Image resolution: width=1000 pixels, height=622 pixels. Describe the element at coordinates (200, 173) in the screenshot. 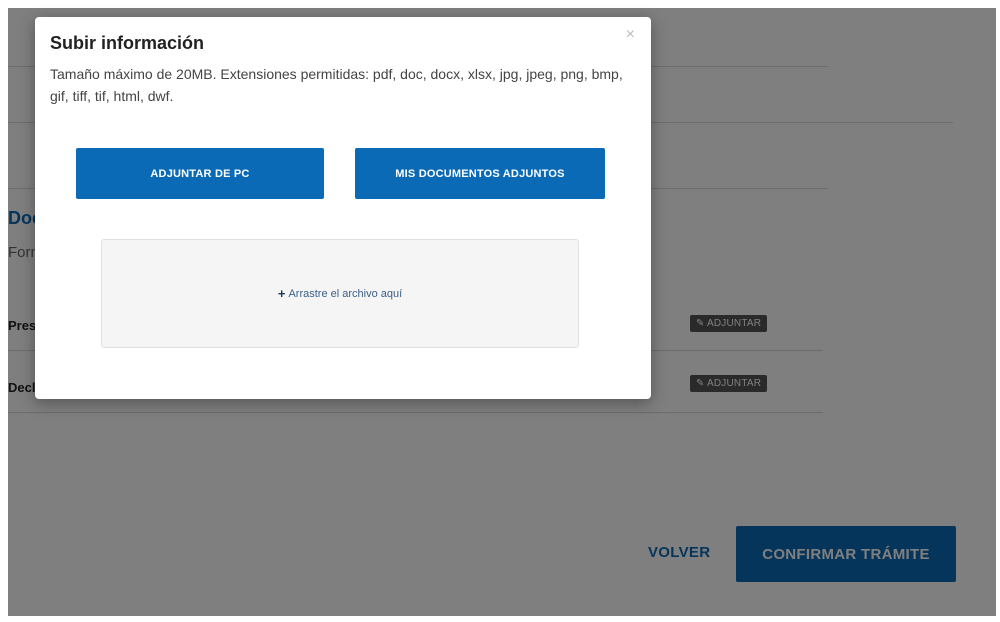

I see `attach-from-pc-button: ADJUNTAR DE PC` at that location.